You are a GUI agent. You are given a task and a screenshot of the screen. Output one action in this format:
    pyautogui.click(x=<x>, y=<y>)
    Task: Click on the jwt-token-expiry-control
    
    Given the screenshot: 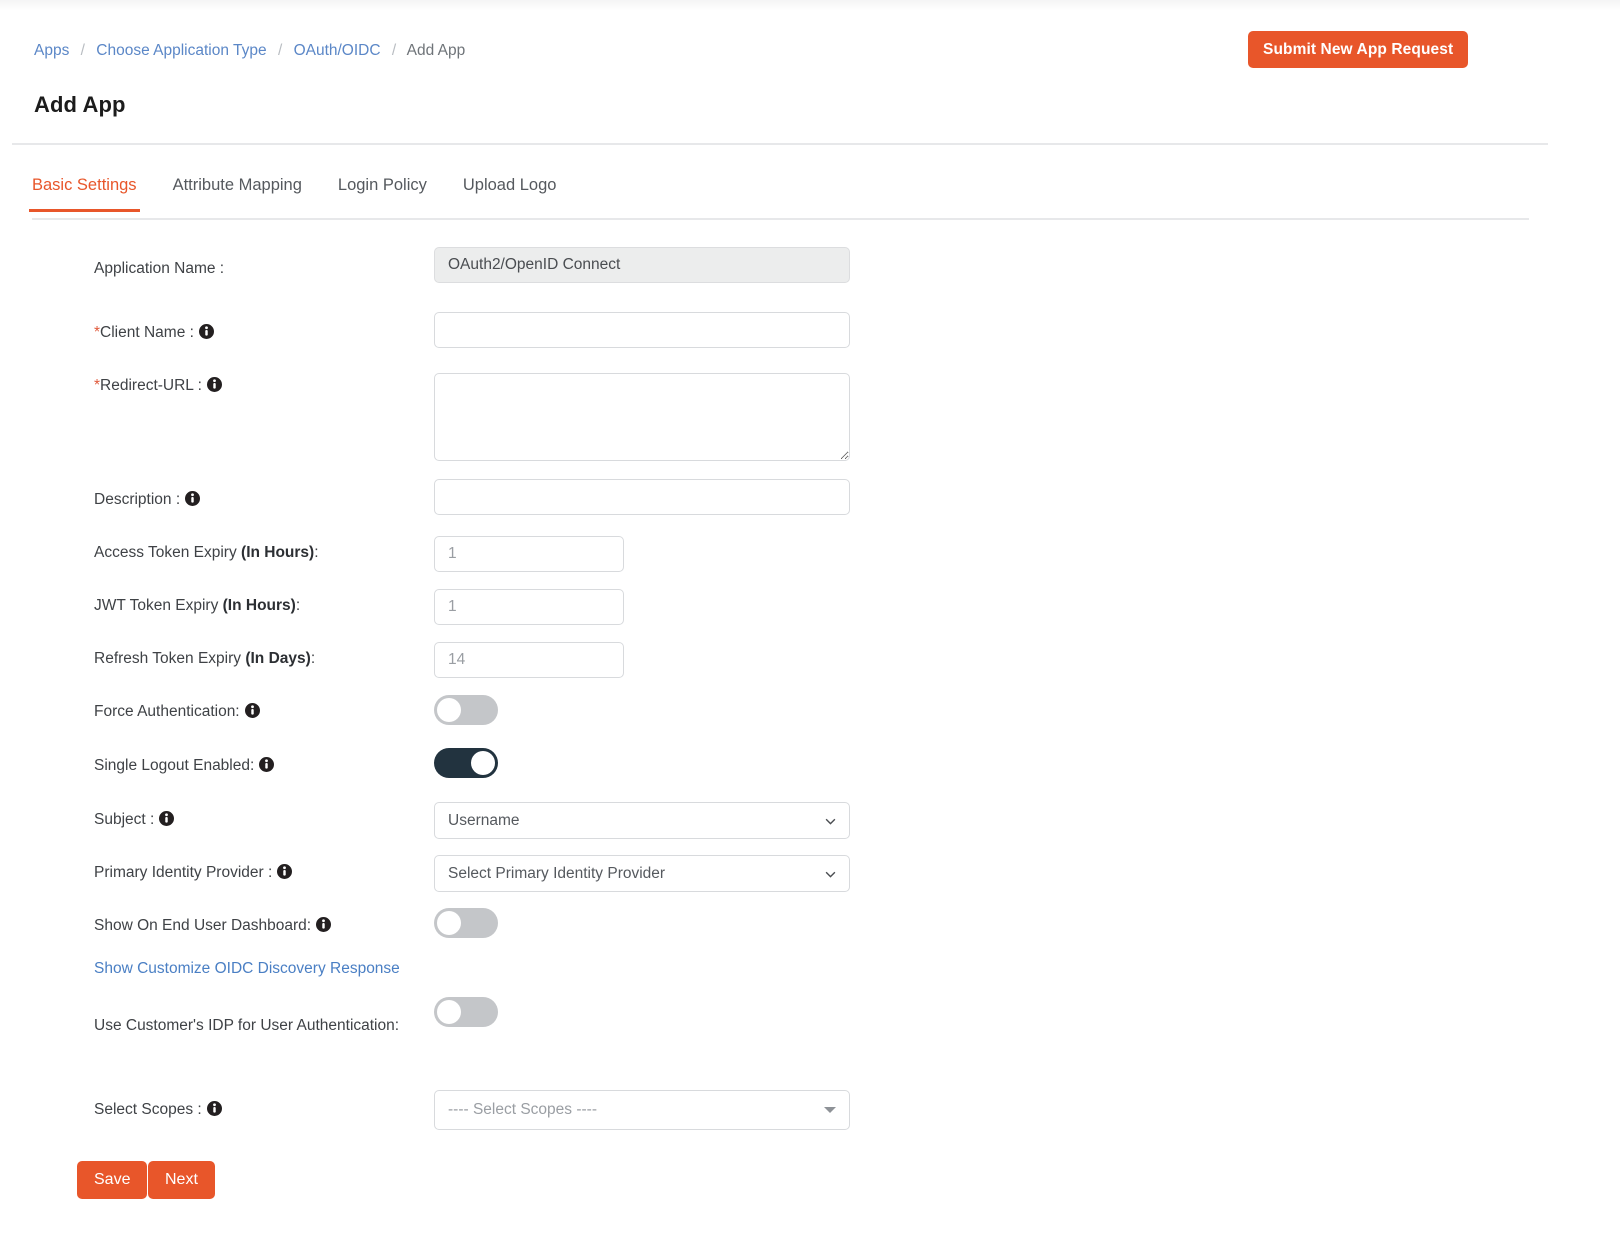 What is the action you would take?
    pyautogui.click(x=529, y=607)
    